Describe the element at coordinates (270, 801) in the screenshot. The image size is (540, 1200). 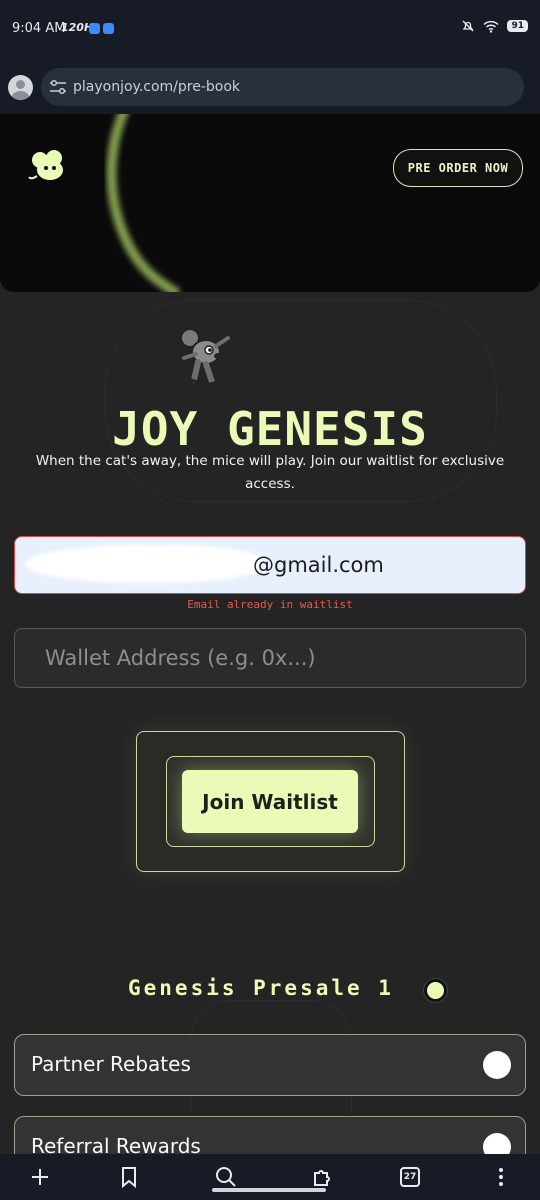
I see `join-waitlist-button: Join Waitlist` at that location.